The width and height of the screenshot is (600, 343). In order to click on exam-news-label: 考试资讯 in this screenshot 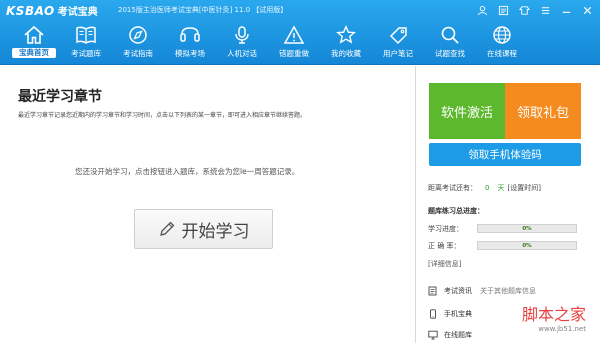, I will do `click(458, 291)`.